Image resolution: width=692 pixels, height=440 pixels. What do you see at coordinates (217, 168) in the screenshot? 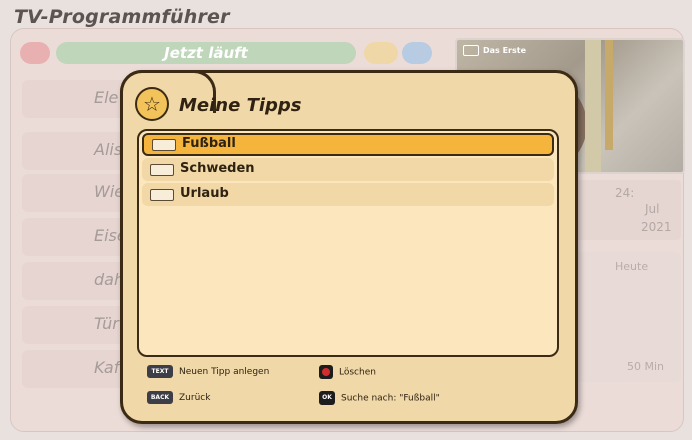
I see `tip-label: Schweden` at bounding box center [217, 168].